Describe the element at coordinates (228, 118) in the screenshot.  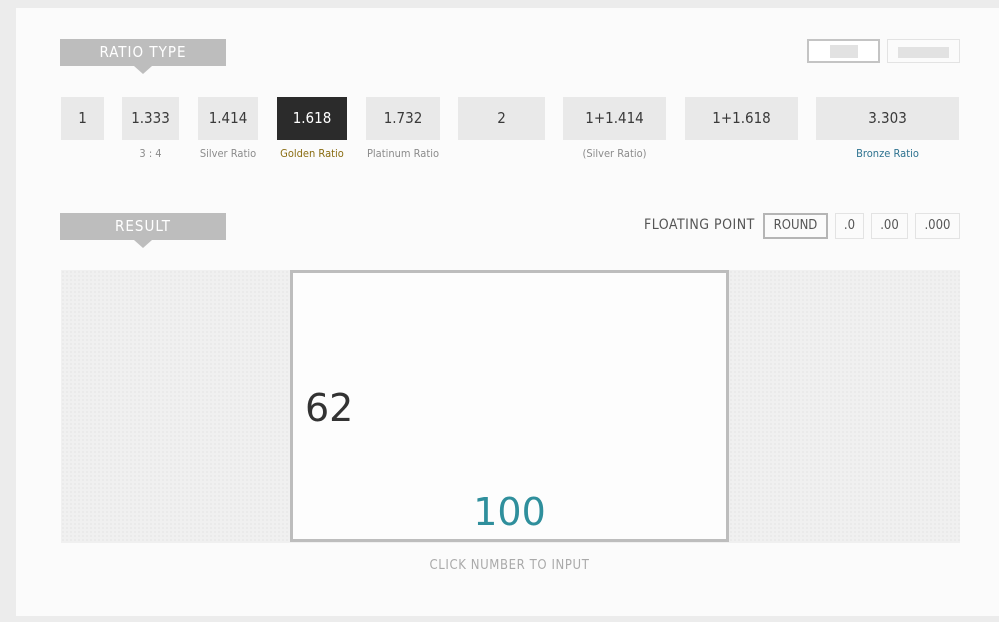
I see `ratio-option-1-414: 1.414` at that location.